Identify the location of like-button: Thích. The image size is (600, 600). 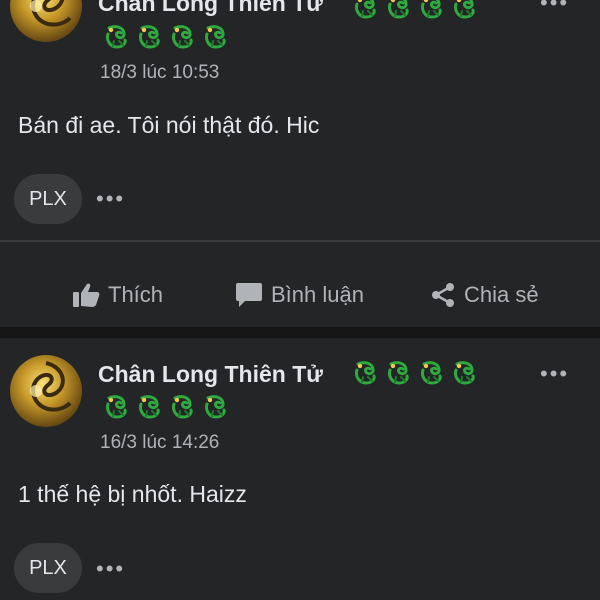
(117, 295).